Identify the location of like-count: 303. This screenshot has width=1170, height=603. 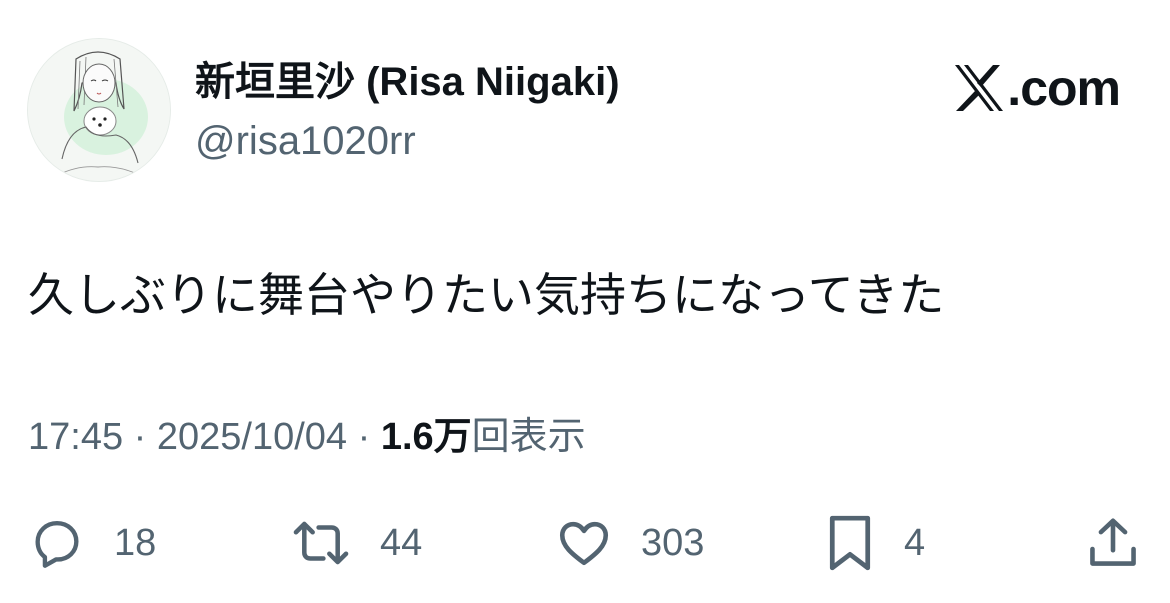
(673, 543).